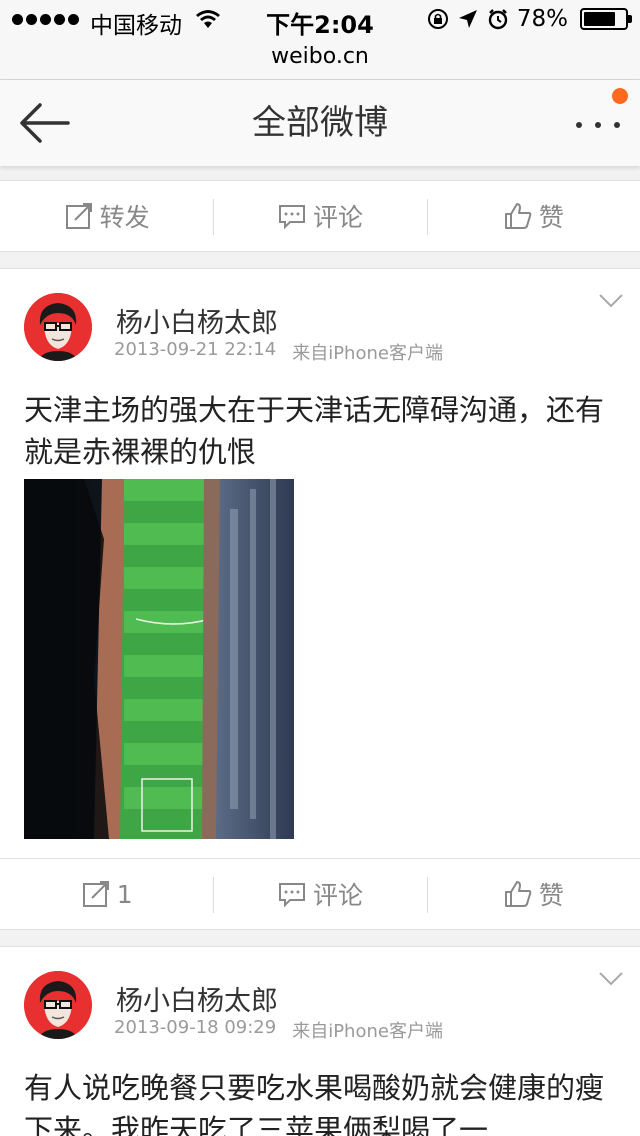 Image resolution: width=640 pixels, height=1136 pixels. Describe the element at coordinates (278, 352) in the screenshot. I see `post-meta: 2013-09-21 22:14 来自iPhone客户端` at that location.